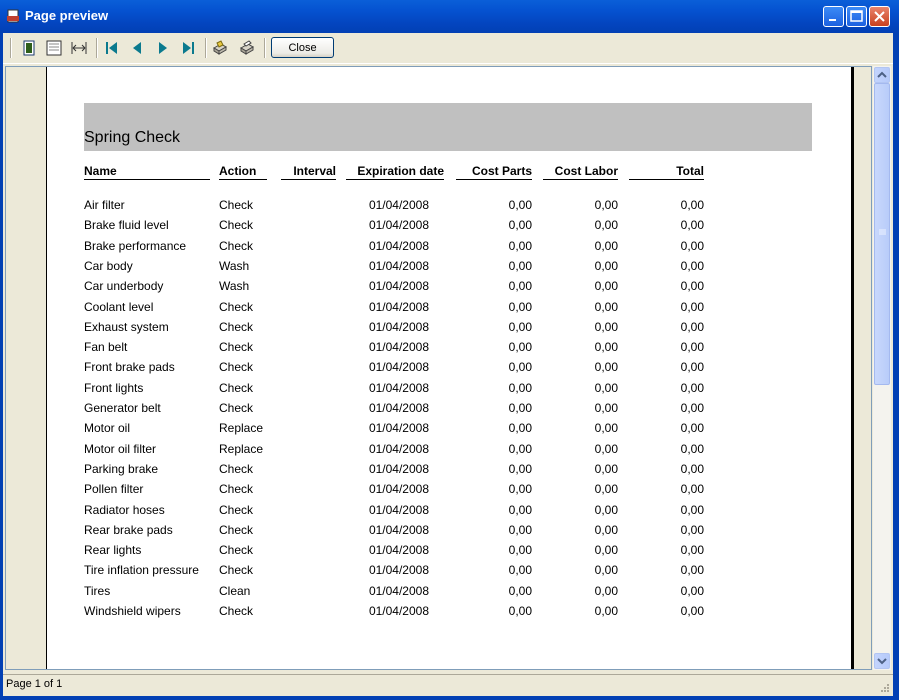 The height and width of the screenshot is (700, 899). I want to click on previous-page-icon, so click(137, 48).